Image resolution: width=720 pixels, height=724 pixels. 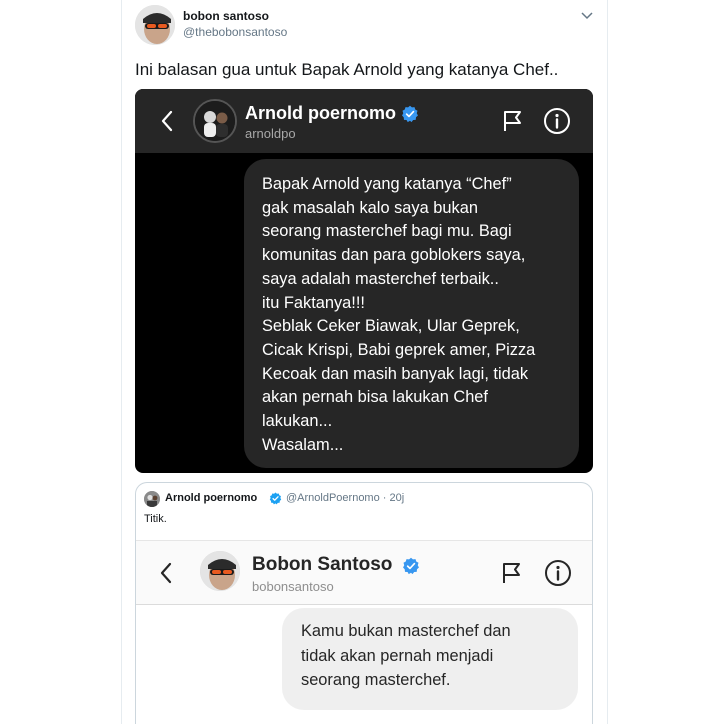 I want to click on message-line: Kecoak dan masih banyak lagi, tidak, so click(x=395, y=373).